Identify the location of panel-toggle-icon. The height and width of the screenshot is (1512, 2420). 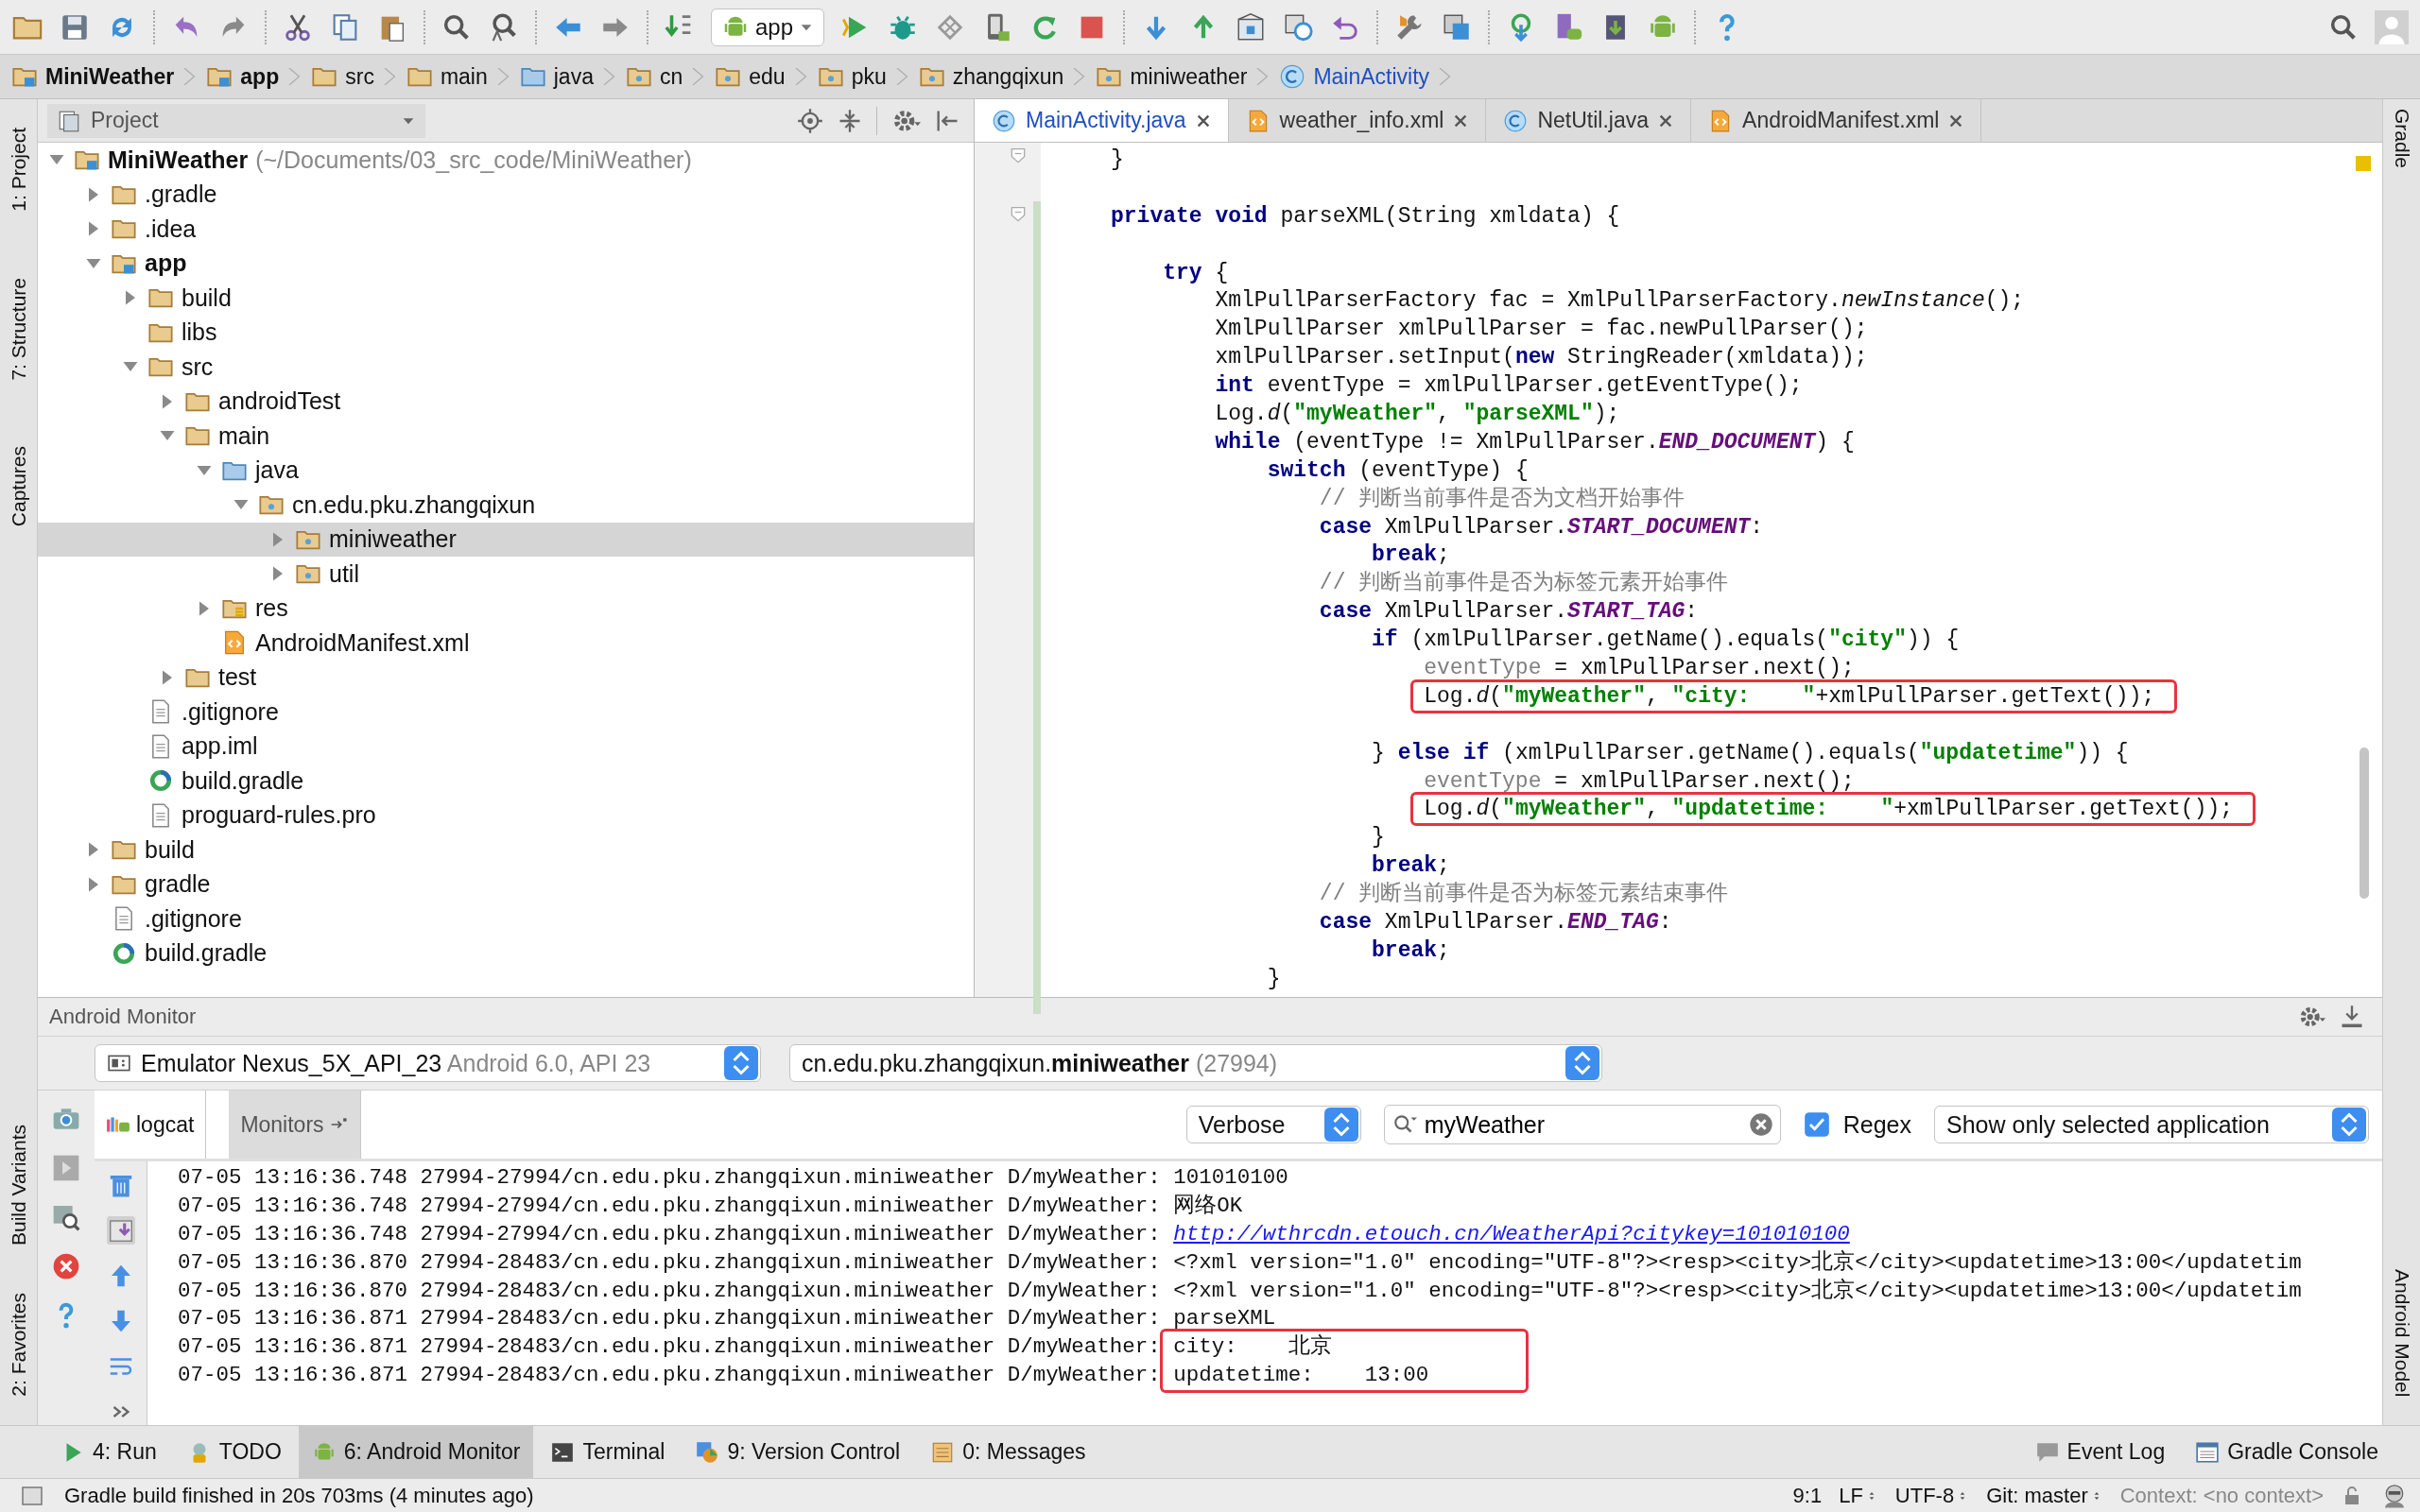
(32, 1495).